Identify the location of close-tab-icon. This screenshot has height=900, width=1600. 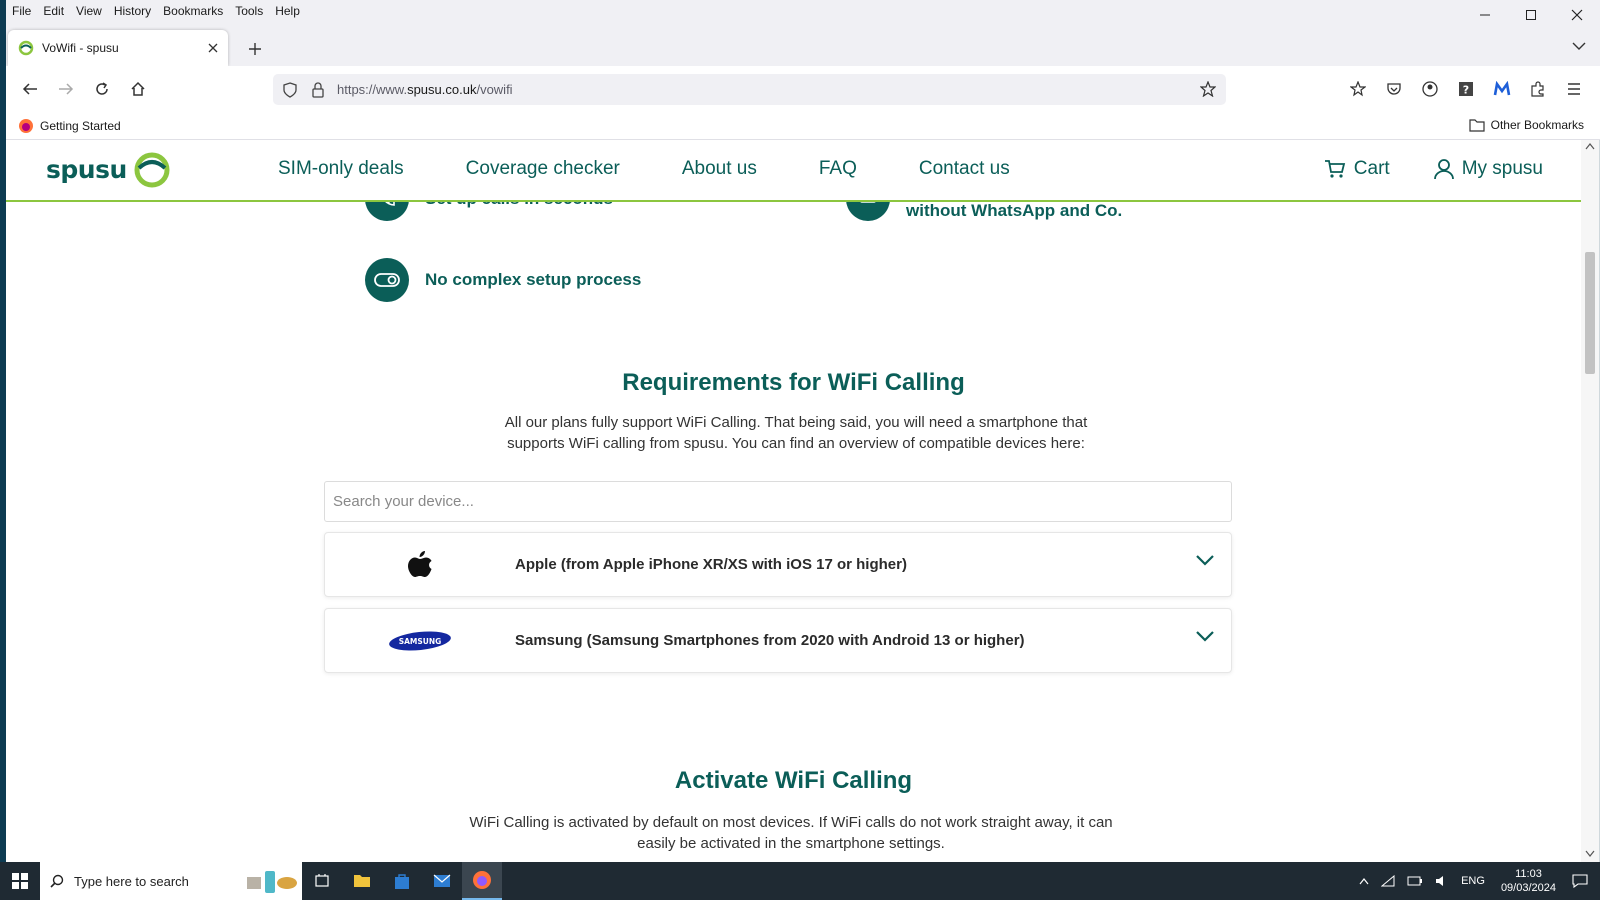
(213, 48).